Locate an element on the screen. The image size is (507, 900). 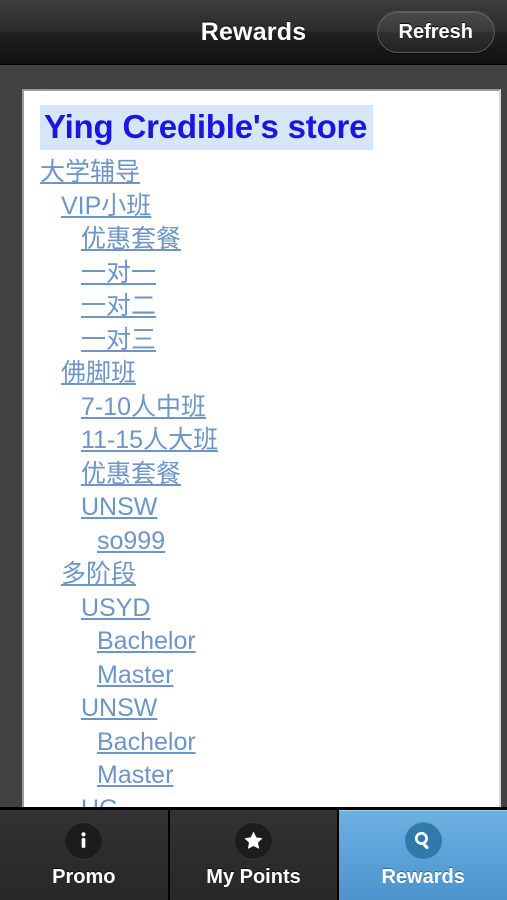
tab-label: Rewards is located at coordinates (423, 876).